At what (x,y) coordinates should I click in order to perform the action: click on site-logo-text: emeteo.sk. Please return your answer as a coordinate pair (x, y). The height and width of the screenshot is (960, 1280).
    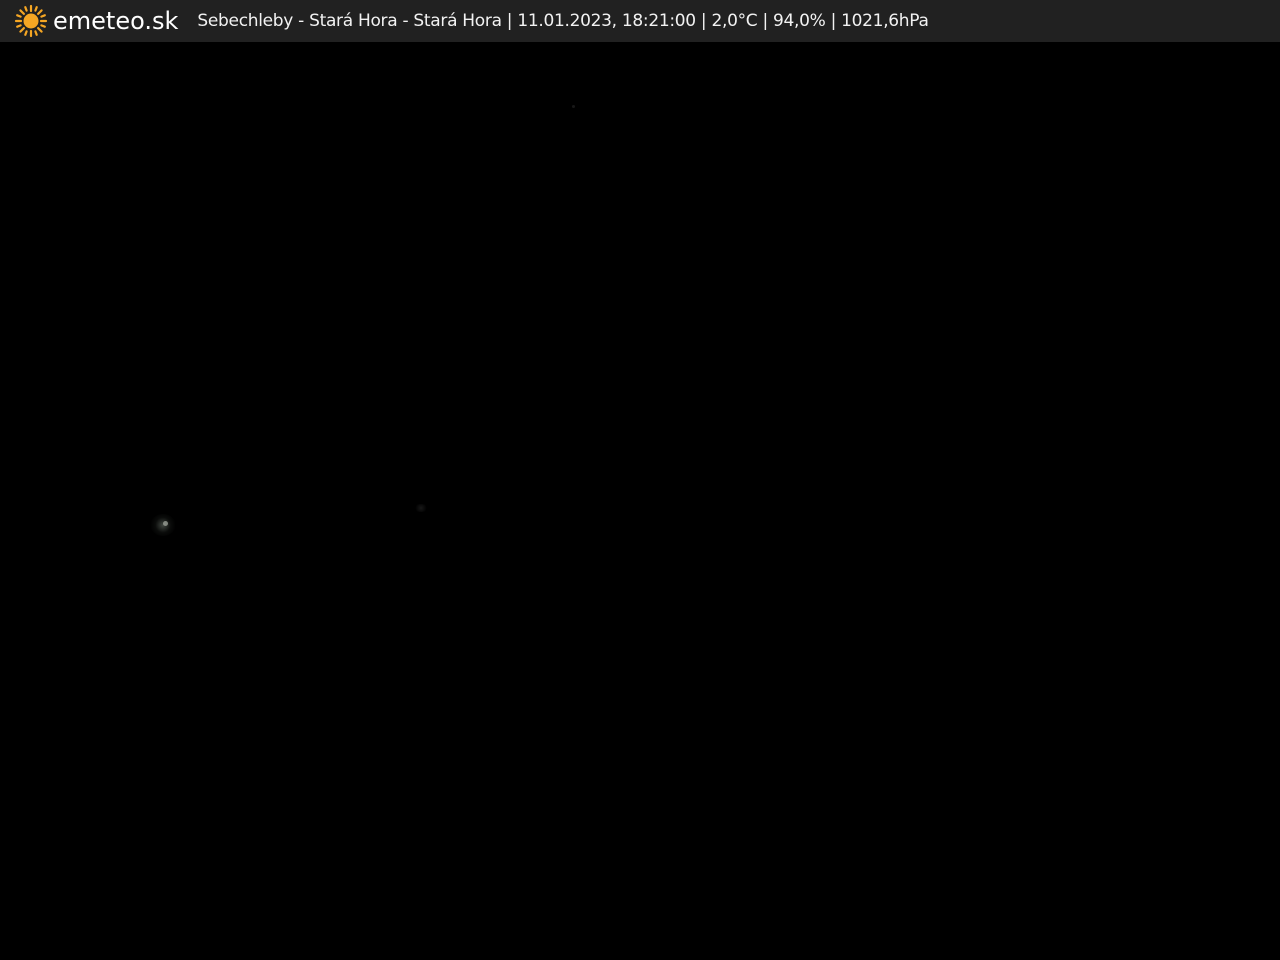
    Looking at the image, I should click on (115, 21).